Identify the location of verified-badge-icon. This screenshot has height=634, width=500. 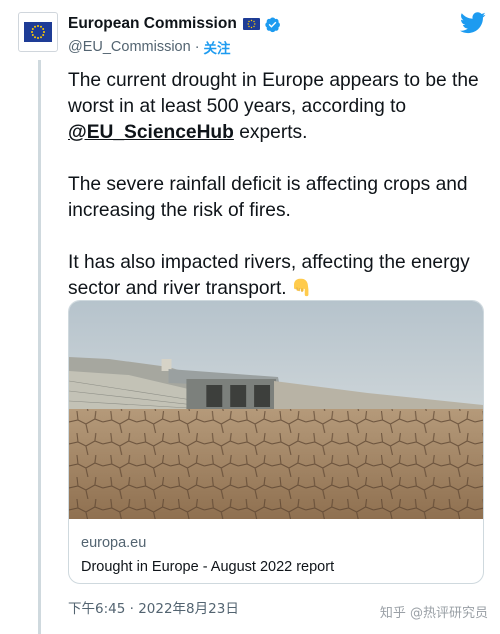
(272, 24).